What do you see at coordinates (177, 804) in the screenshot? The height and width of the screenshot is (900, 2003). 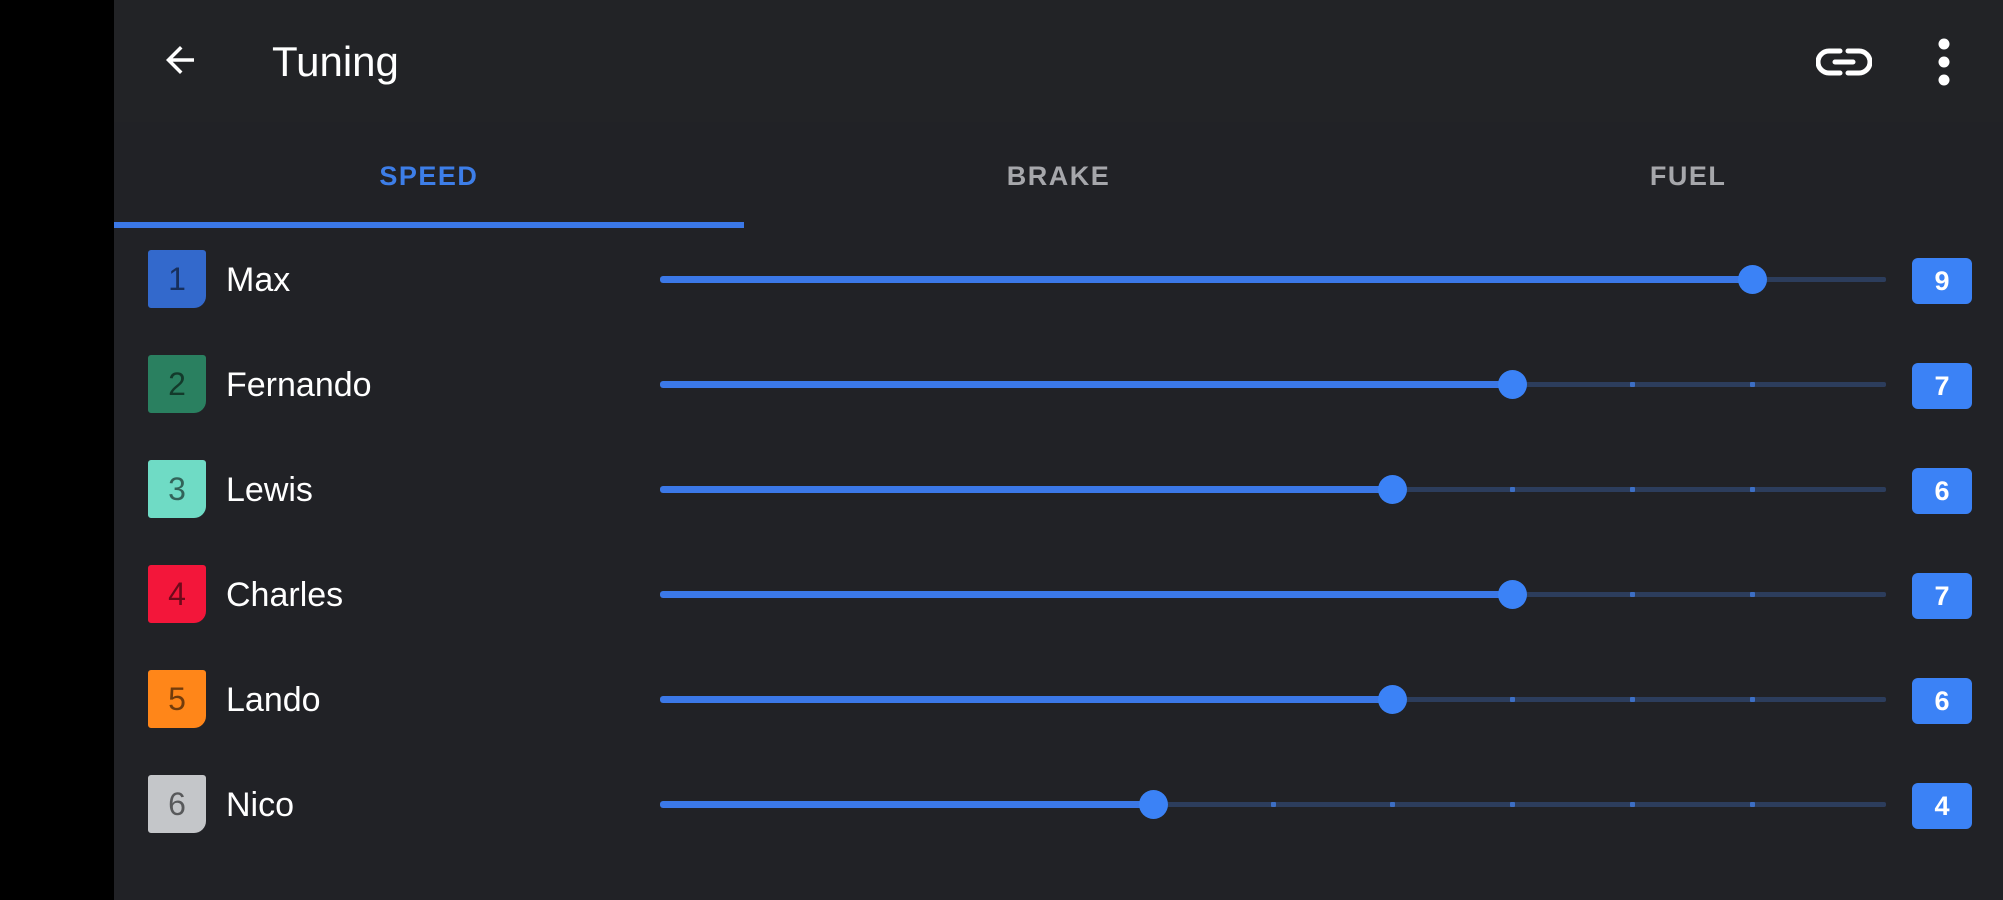 I see `driver-number-badge: 6` at bounding box center [177, 804].